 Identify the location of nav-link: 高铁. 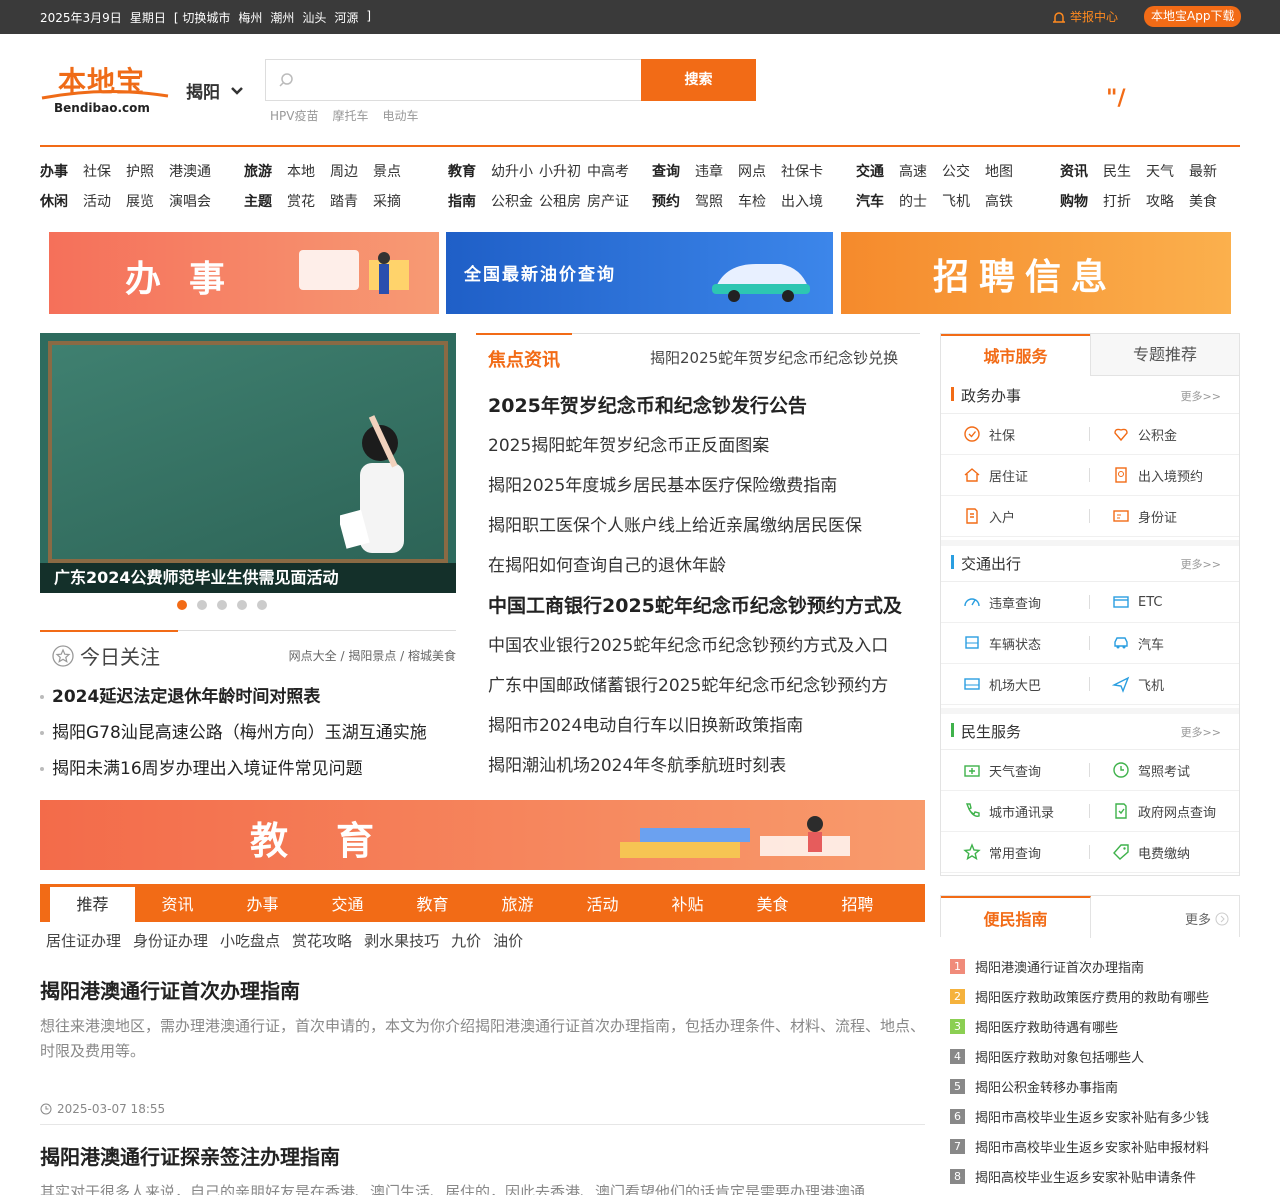
(999, 205).